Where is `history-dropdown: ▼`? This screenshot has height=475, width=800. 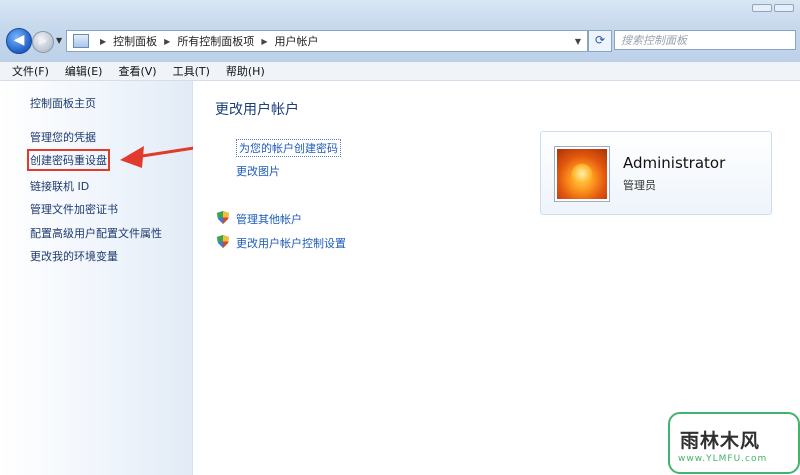 history-dropdown: ▼ is located at coordinates (59, 40).